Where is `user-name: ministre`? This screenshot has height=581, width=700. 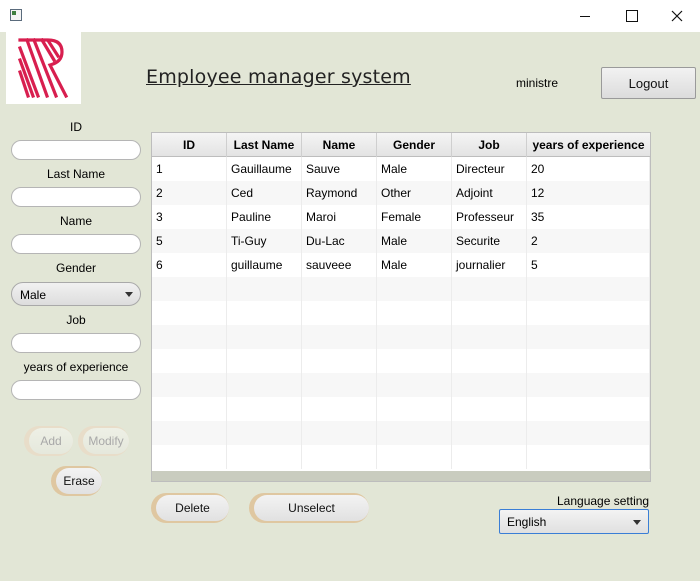 user-name: ministre is located at coordinates (537, 83).